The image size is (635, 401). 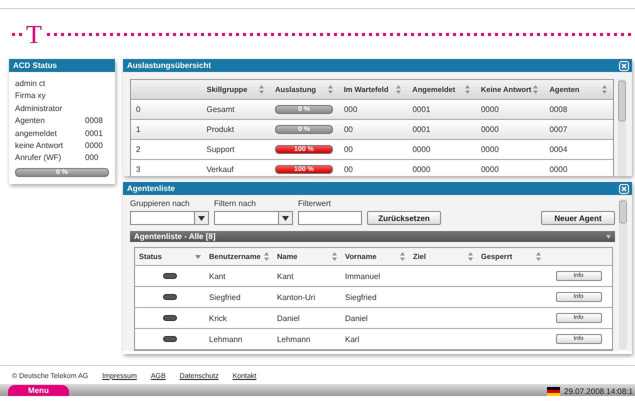 I want to click on flag-icon, so click(x=553, y=391).